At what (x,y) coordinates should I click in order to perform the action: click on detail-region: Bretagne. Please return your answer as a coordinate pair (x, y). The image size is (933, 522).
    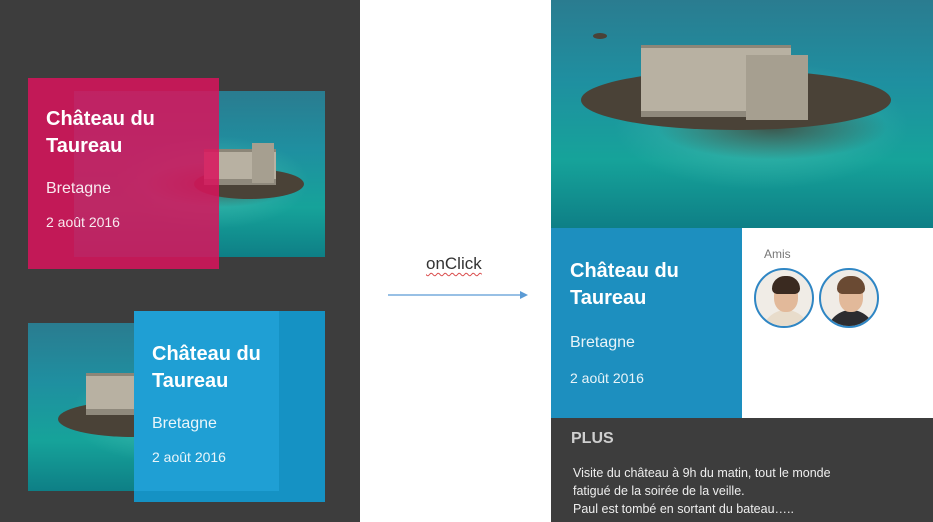
    Looking at the image, I should click on (602, 342).